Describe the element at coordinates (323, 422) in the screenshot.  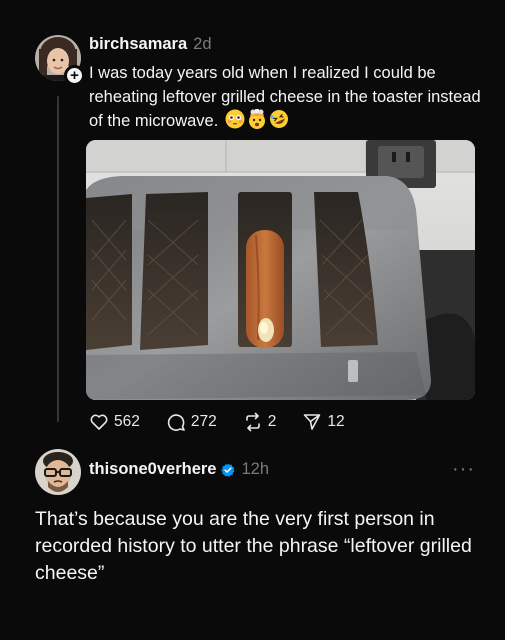
I see `share-button: 12` at that location.